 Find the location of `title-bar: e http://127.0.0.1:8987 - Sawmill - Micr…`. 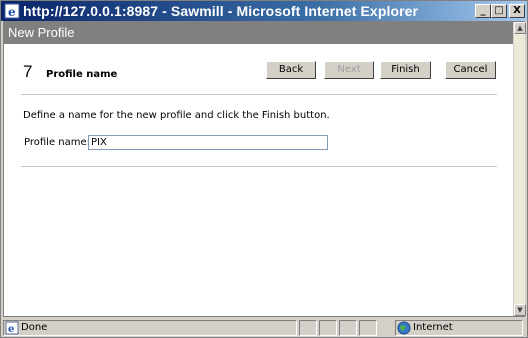

title-bar: e http://127.0.0.1:8987 - Sawmill - Micr… is located at coordinates (264, 11).